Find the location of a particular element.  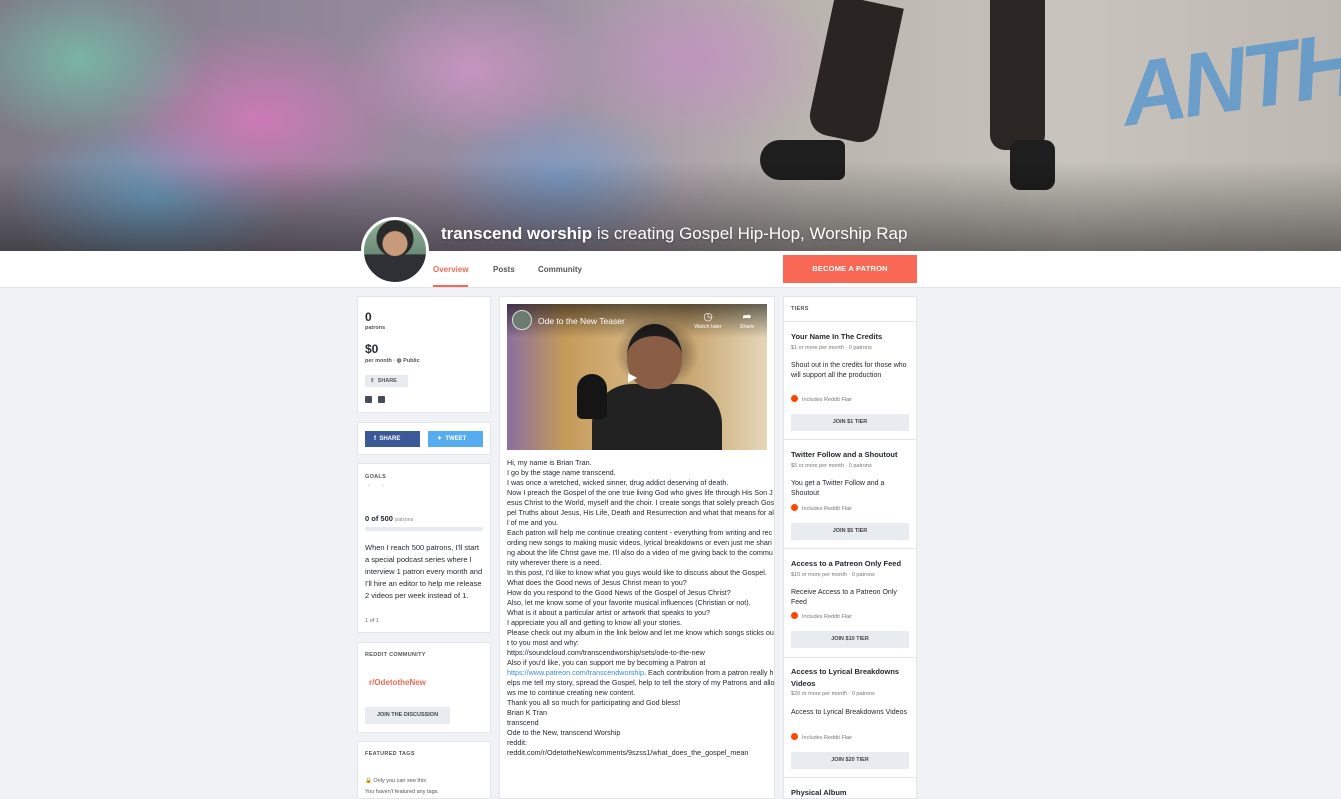

video-share-button: ➦ Share is located at coordinates (747, 320).